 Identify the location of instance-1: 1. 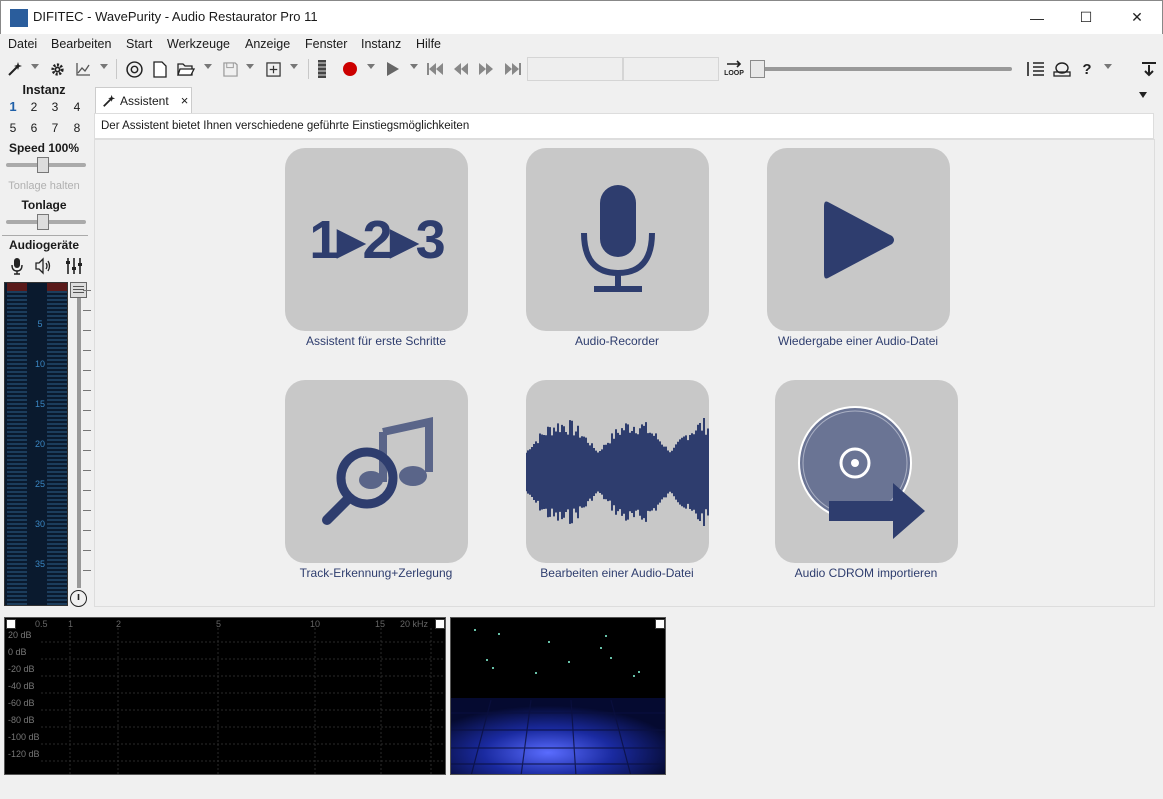
(13, 106).